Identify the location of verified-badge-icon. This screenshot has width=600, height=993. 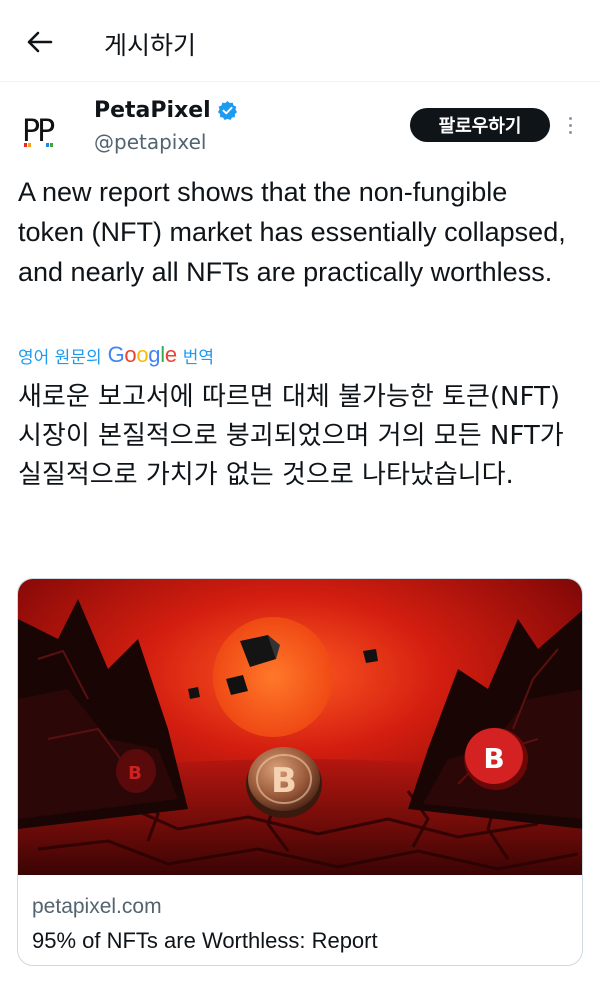
(227, 110).